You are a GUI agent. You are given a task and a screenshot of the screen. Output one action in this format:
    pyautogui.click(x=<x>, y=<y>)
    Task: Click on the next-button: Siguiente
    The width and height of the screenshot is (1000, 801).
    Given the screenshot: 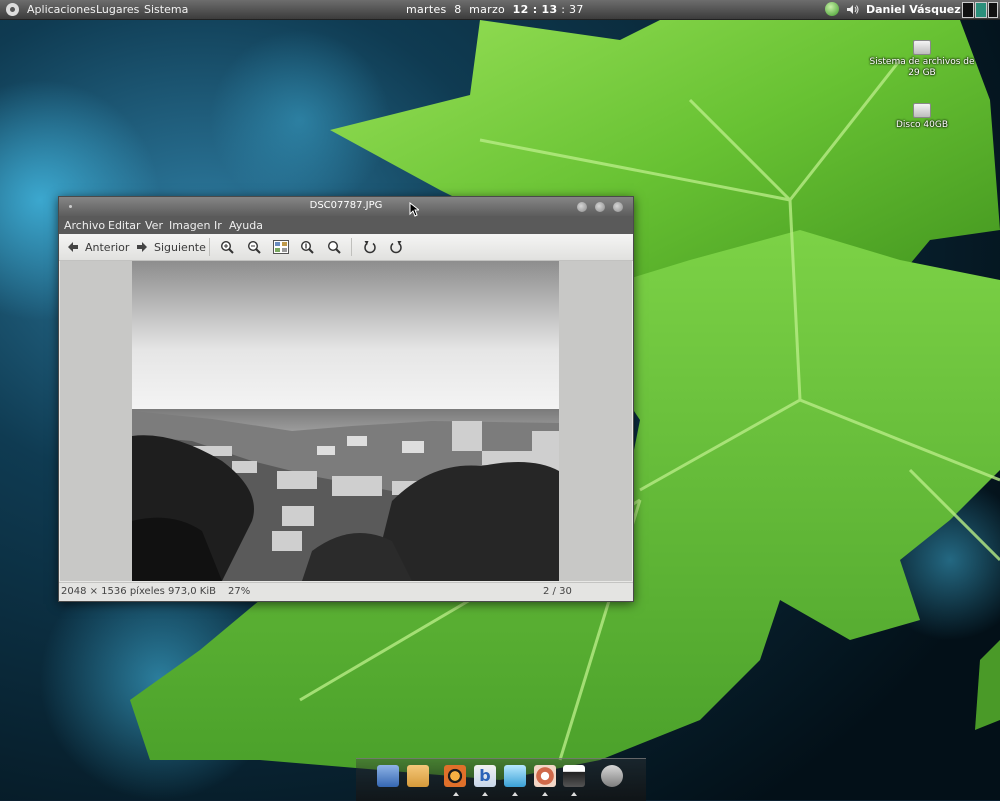 What is the action you would take?
    pyautogui.click(x=171, y=247)
    